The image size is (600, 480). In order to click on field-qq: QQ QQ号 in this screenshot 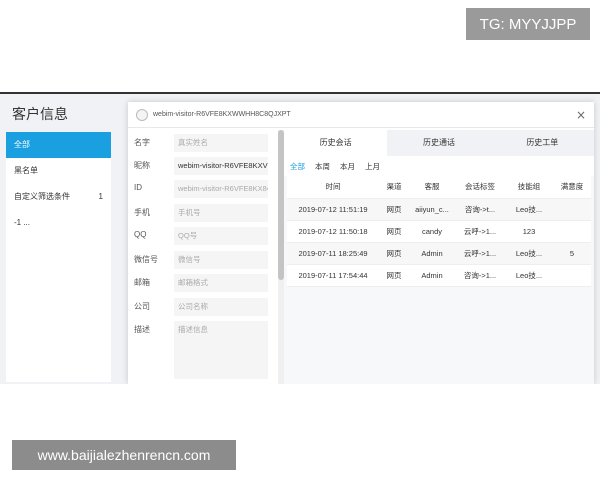, I will do `click(204, 236)`.